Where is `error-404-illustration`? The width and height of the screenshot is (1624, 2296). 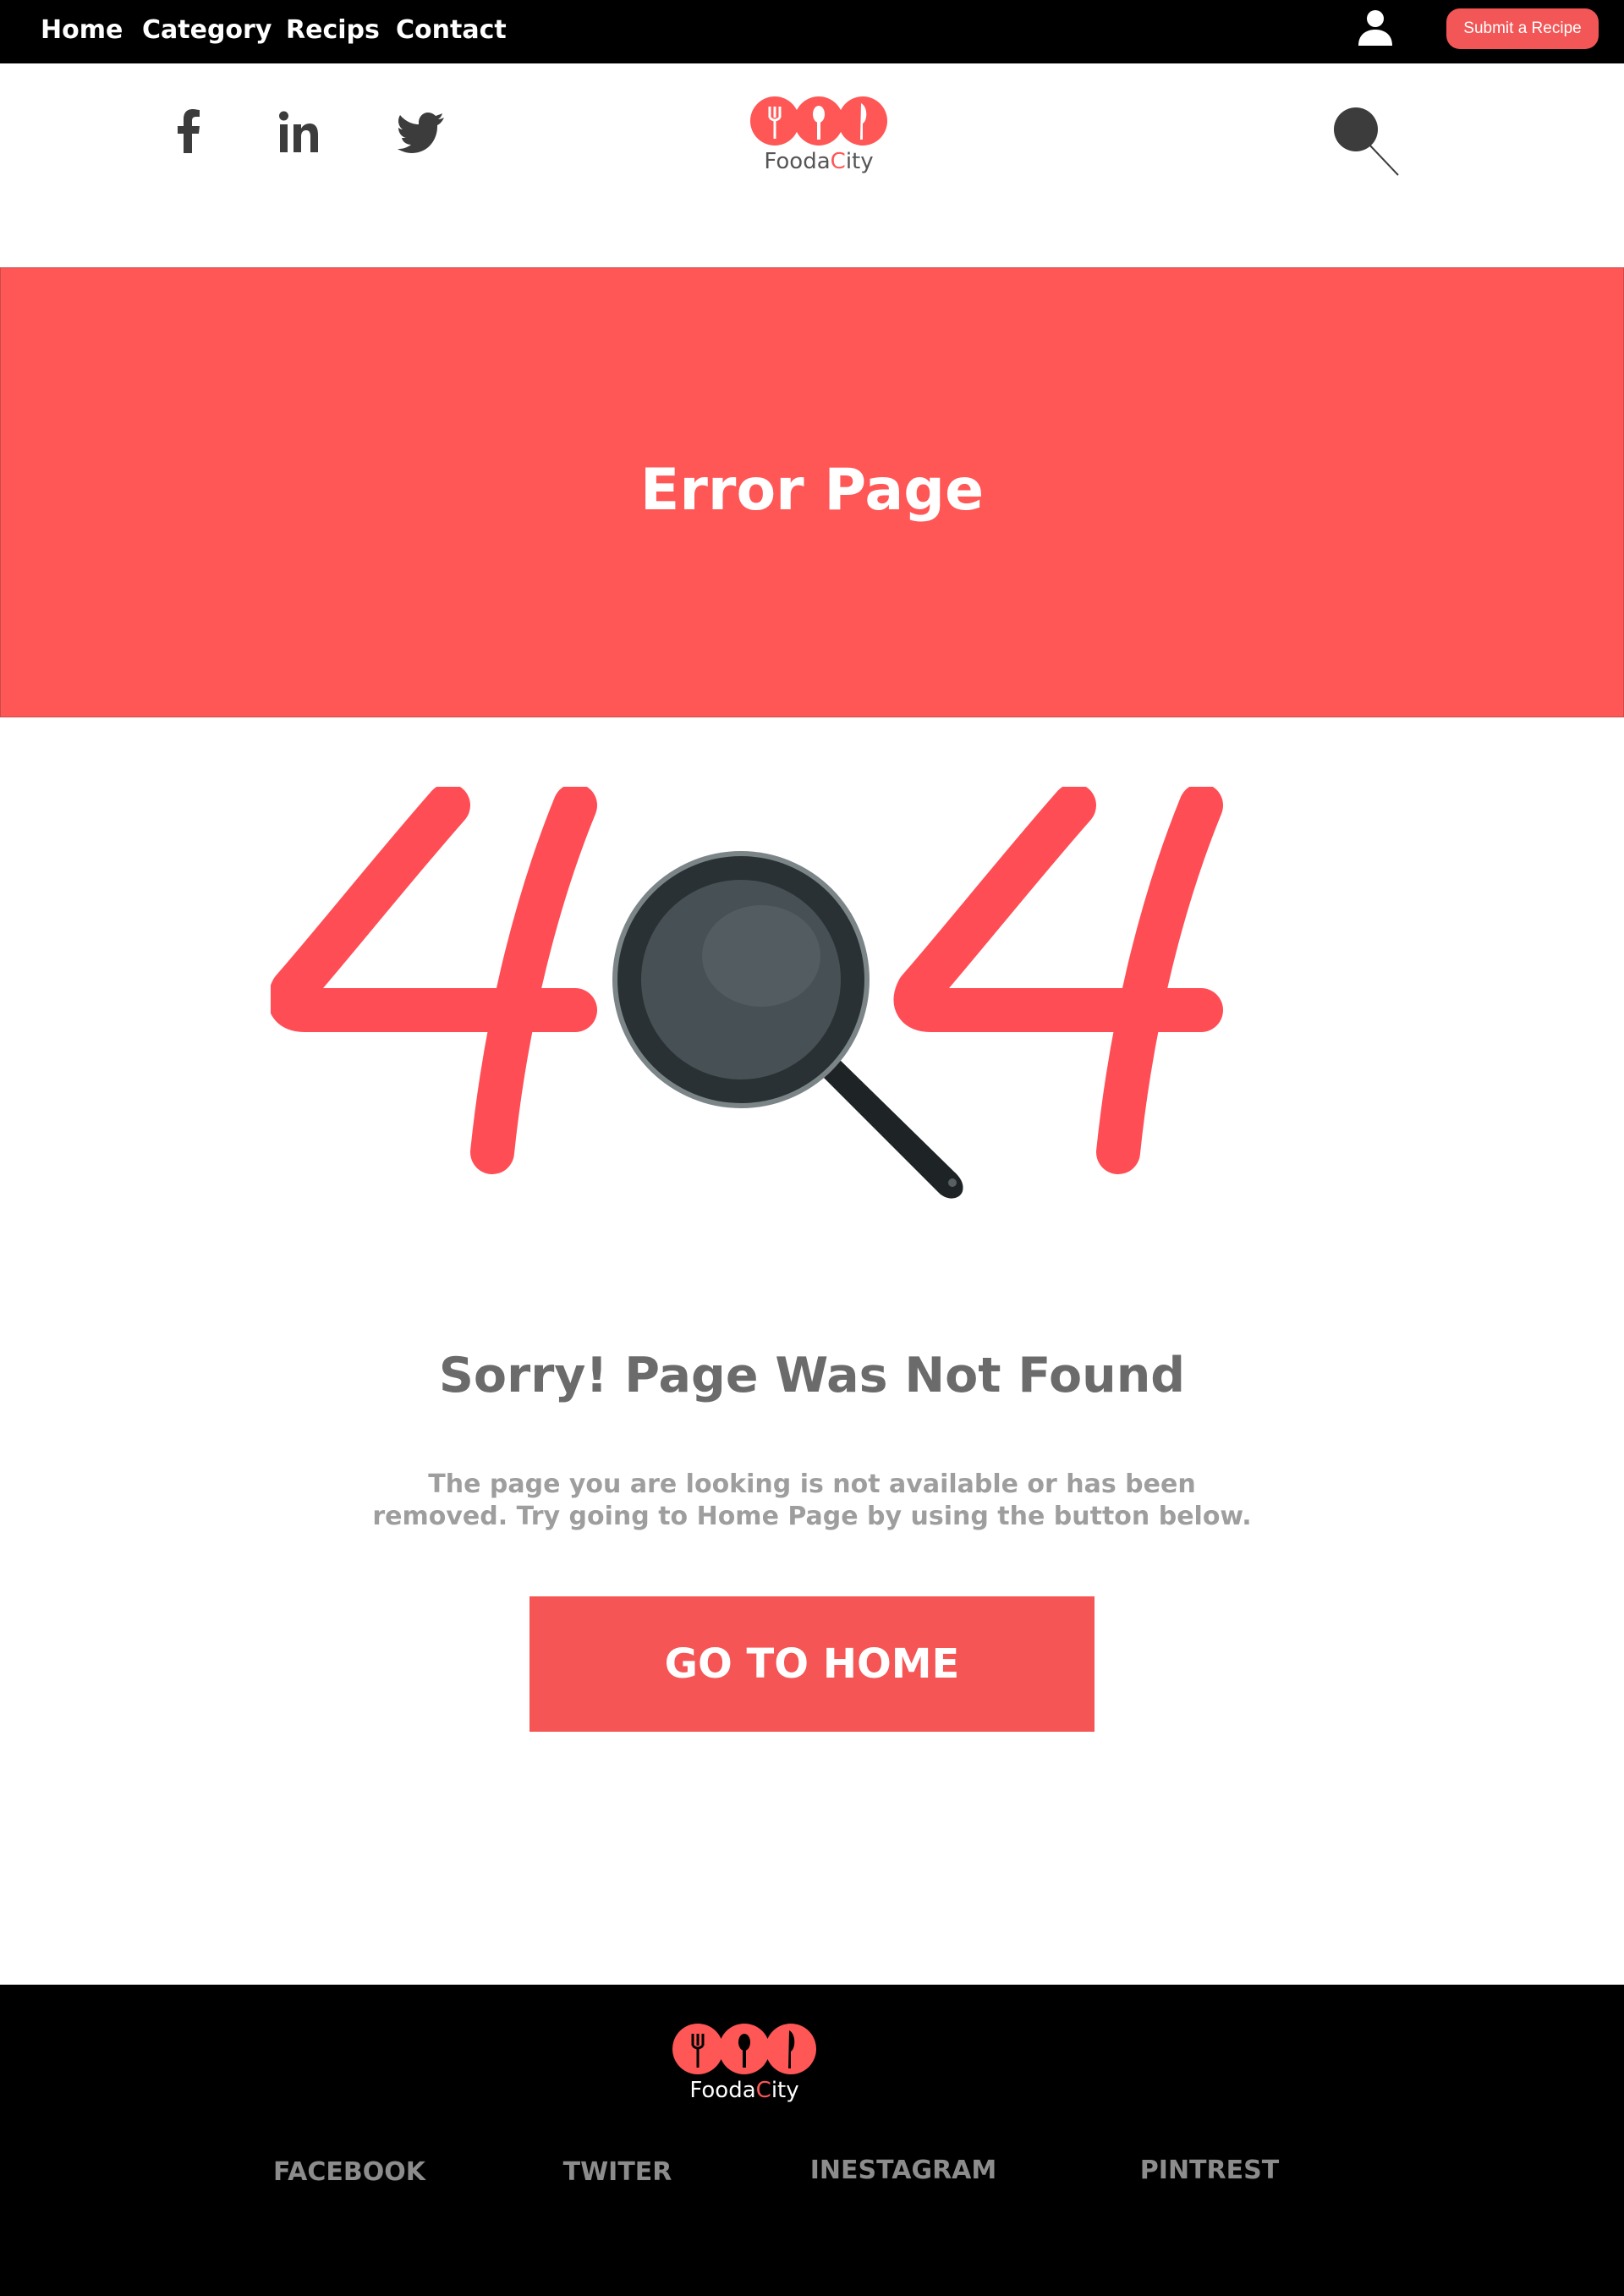
error-404-illustration is located at coordinates (751, 996).